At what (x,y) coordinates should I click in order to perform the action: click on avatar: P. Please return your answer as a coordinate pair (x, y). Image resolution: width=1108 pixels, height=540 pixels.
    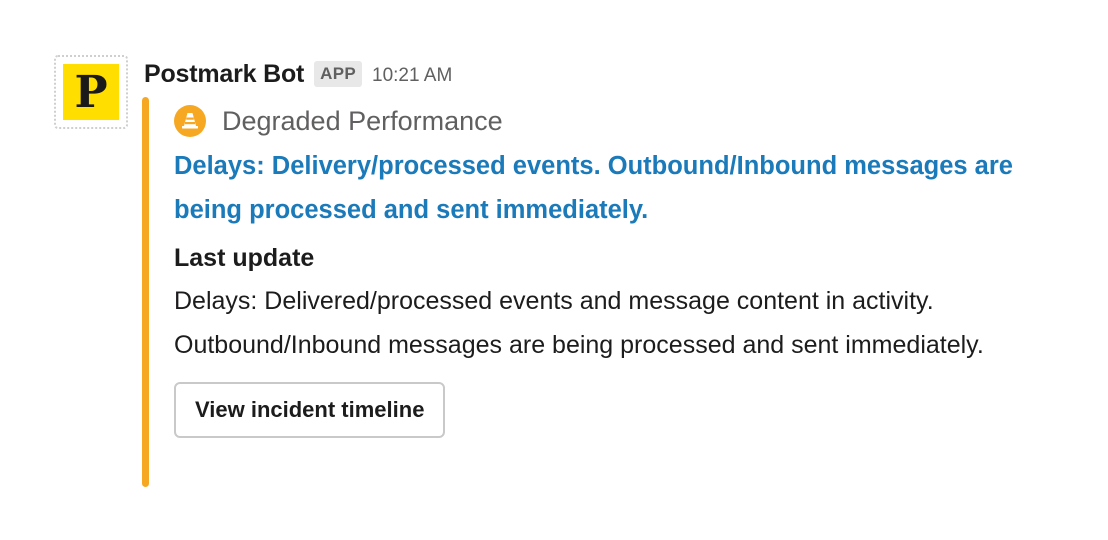
    Looking at the image, I should click on (91, 92).